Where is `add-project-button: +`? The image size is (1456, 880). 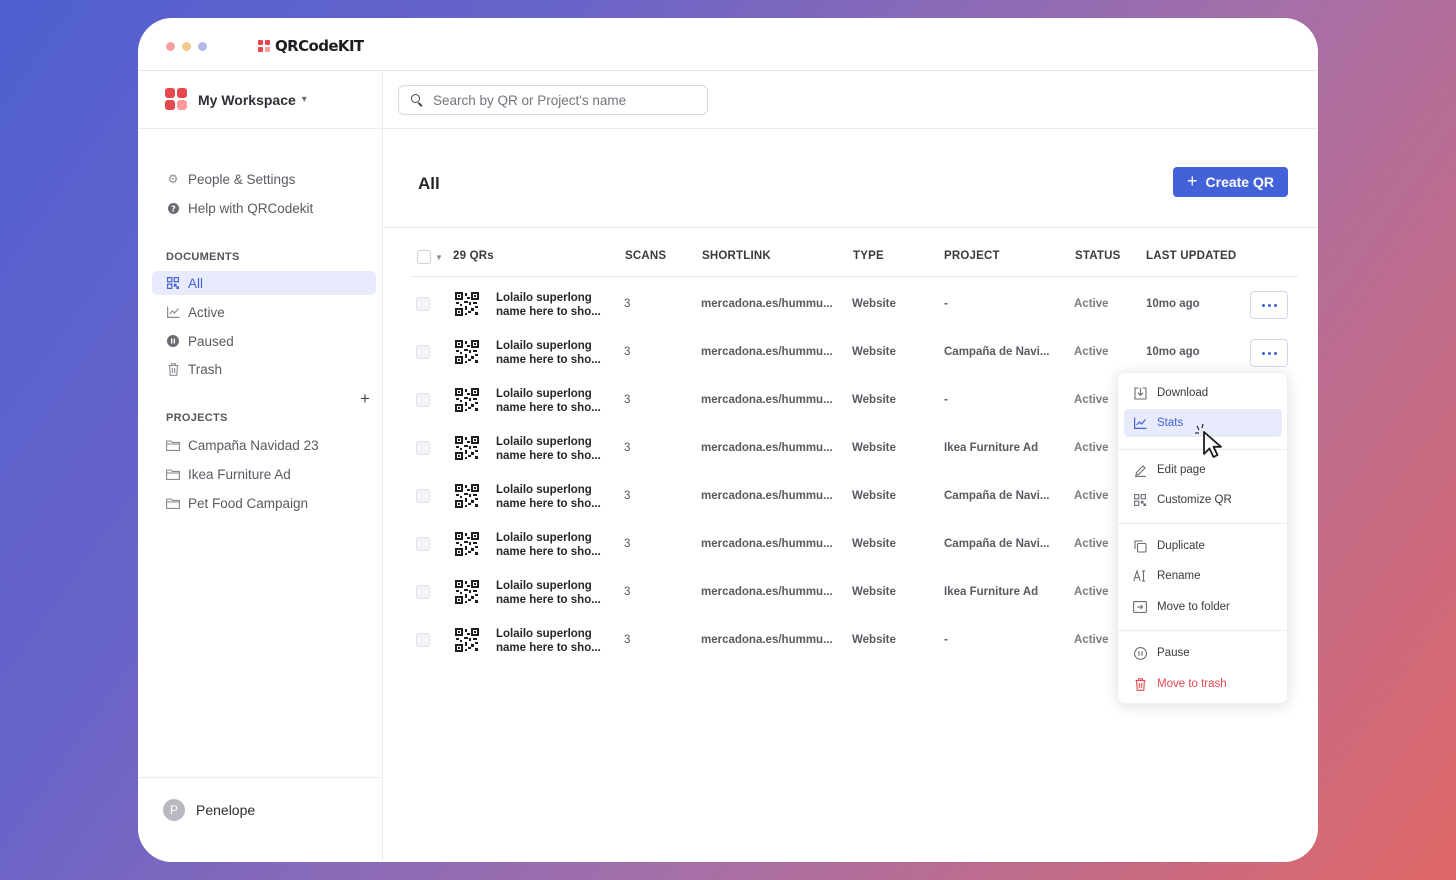
add-project-button: + is located at coordinates (365, 399).